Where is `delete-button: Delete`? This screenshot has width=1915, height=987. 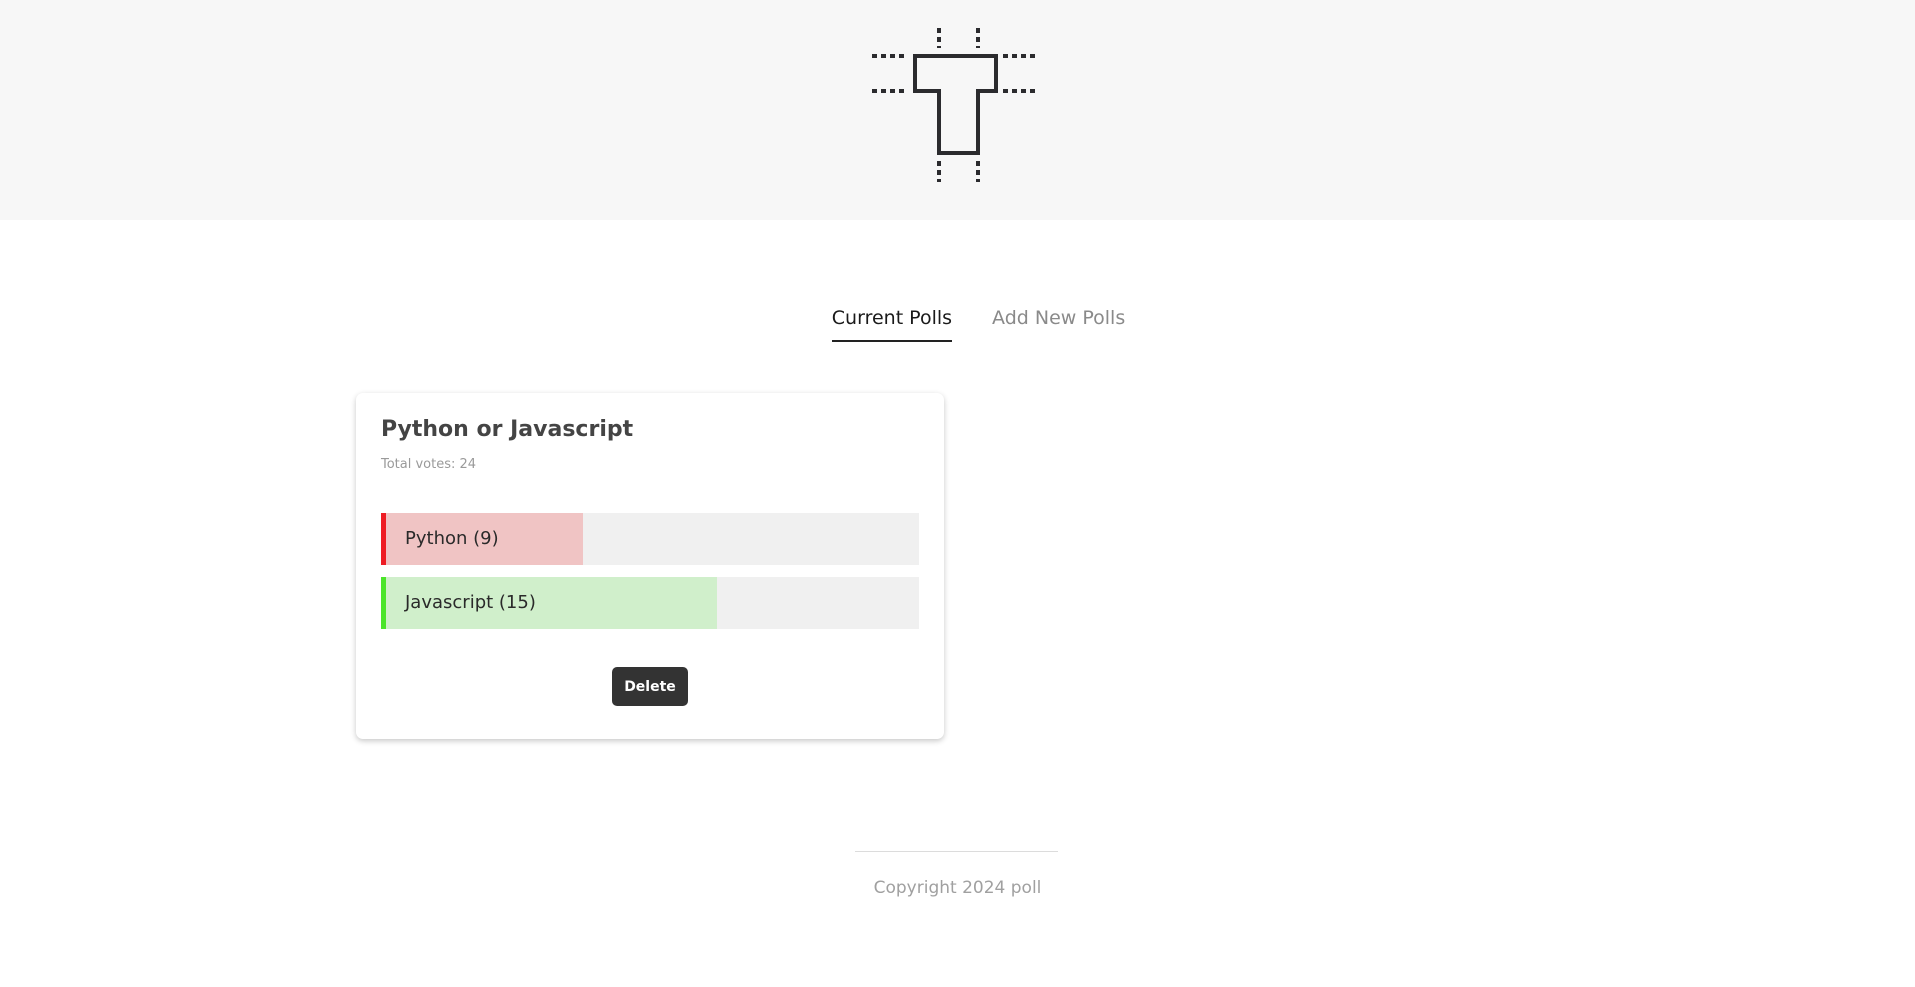
delete-button: Delete is located at coordinates (650, 686).